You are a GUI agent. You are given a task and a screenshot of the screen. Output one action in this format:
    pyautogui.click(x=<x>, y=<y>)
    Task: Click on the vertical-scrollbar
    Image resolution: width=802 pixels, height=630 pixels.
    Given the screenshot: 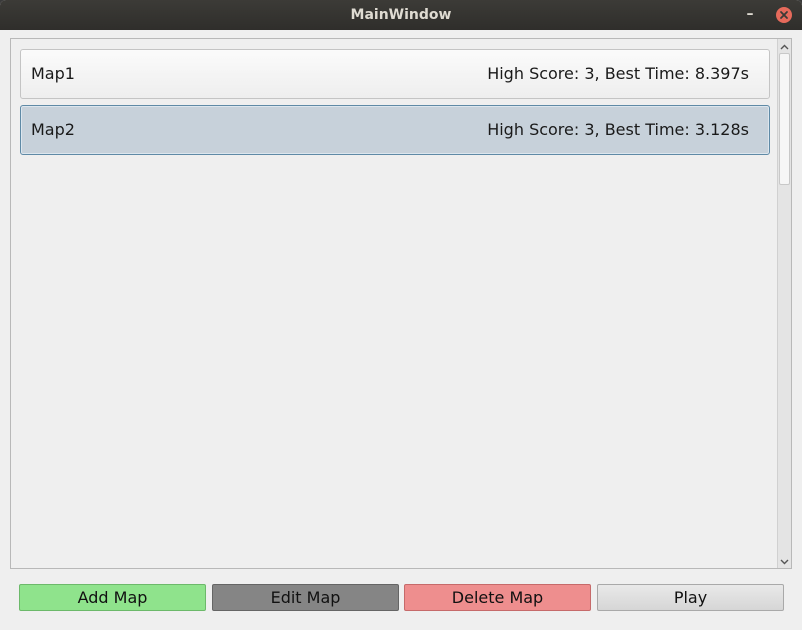 What is the action you would take?
    pyautogui.click(x=784, y=303)
    